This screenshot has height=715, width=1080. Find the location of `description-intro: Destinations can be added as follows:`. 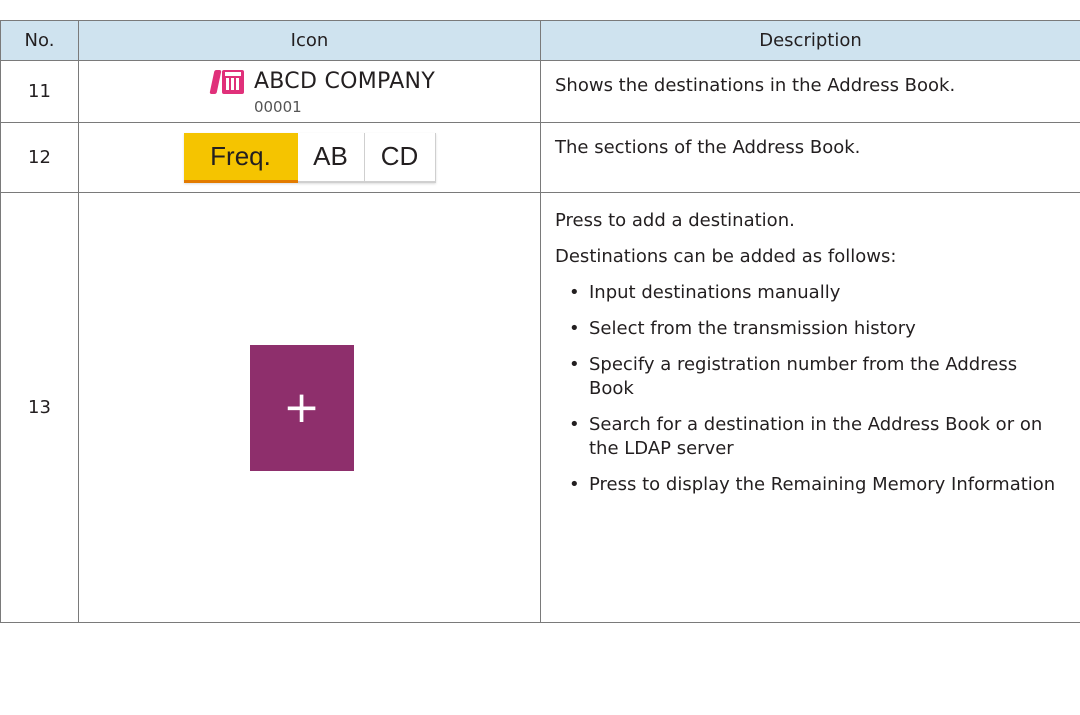

description-intro: Destinations can be added as follows: is located at coordinates (726, 256).